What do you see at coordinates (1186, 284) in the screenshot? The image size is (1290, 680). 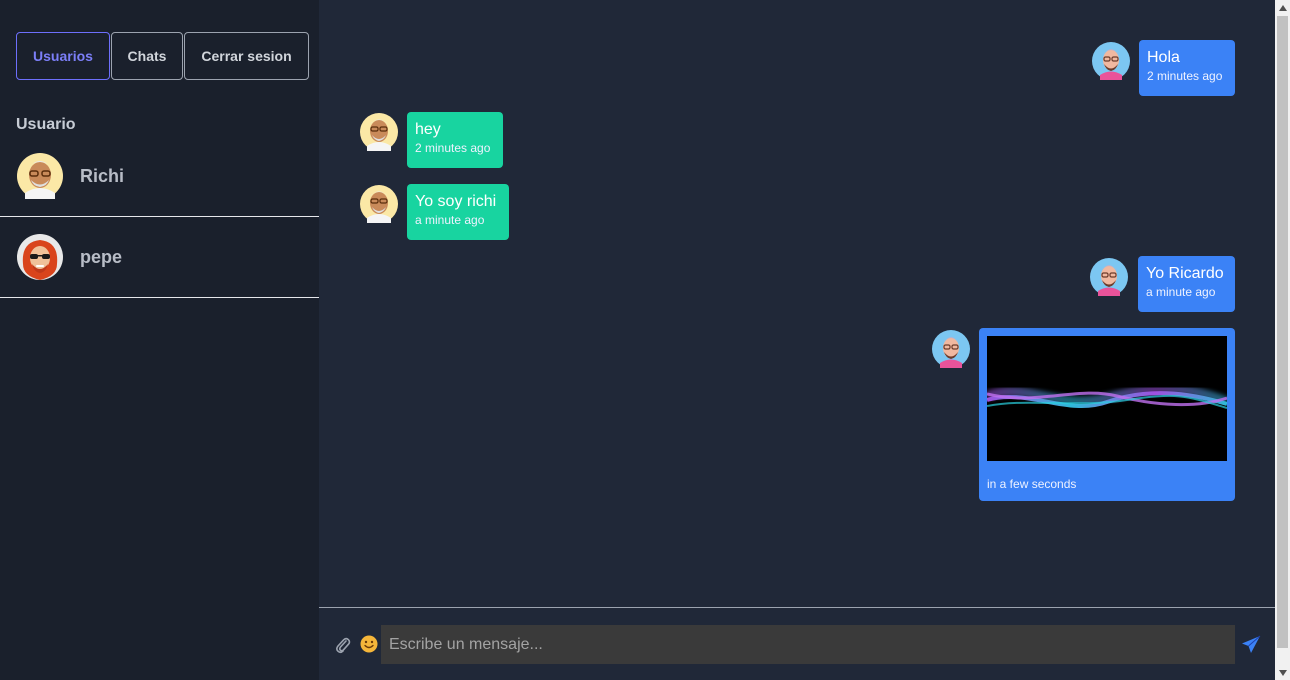 I see `message-bubble: Yo Ricardo a minute ago` at bounding box center [1186, 284].